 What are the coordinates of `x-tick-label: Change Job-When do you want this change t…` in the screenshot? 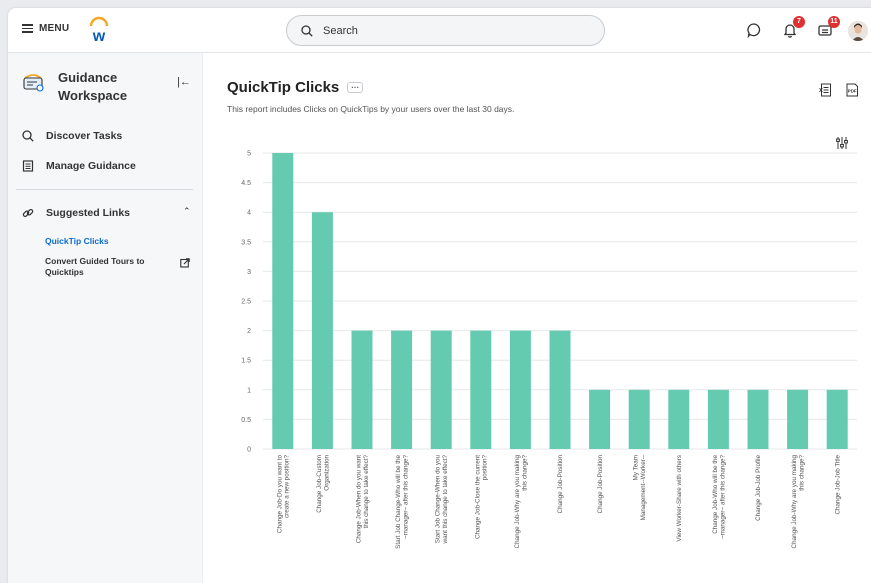 It's located at (362, 499).